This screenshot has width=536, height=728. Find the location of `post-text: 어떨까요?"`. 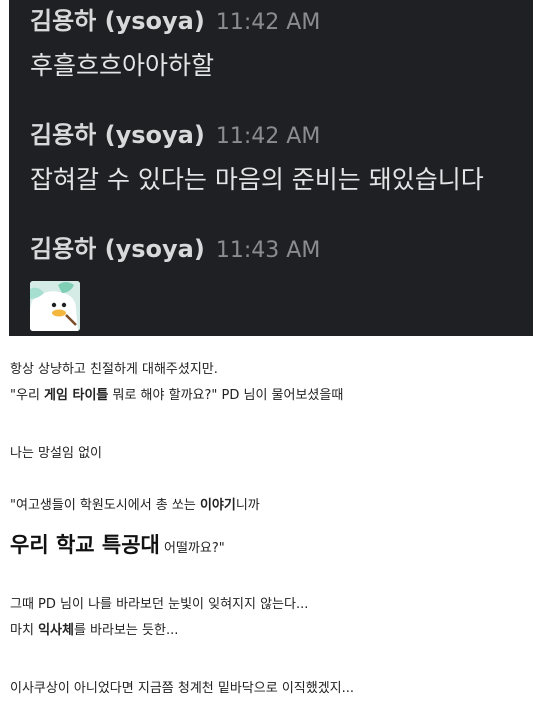

post-text: 어떨까요?" is located at coordinates (192, 548).